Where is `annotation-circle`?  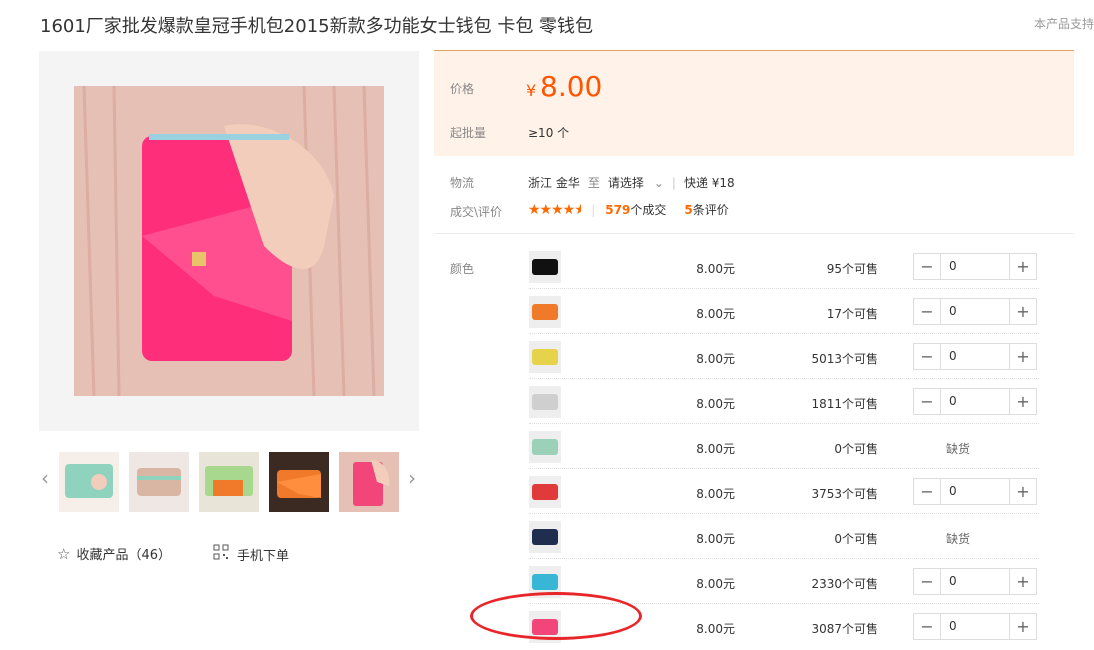 annotation-circle is located at coordinates (556, 616).